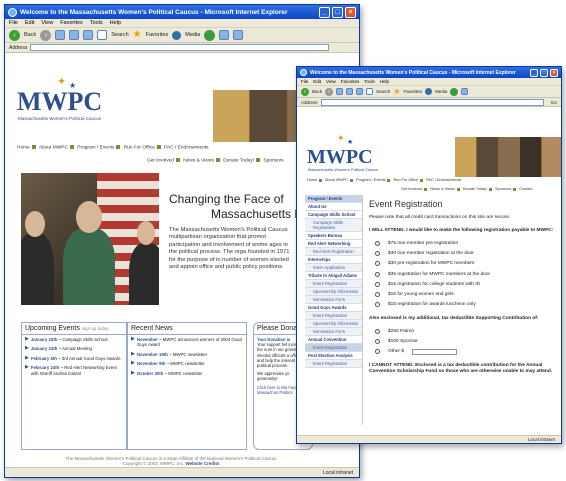 This screenshot has height=481, width=566. What do you see at coordinates (224, 35) in the screenshot?
I see `mail-icon` at bounding box center [224, 35].